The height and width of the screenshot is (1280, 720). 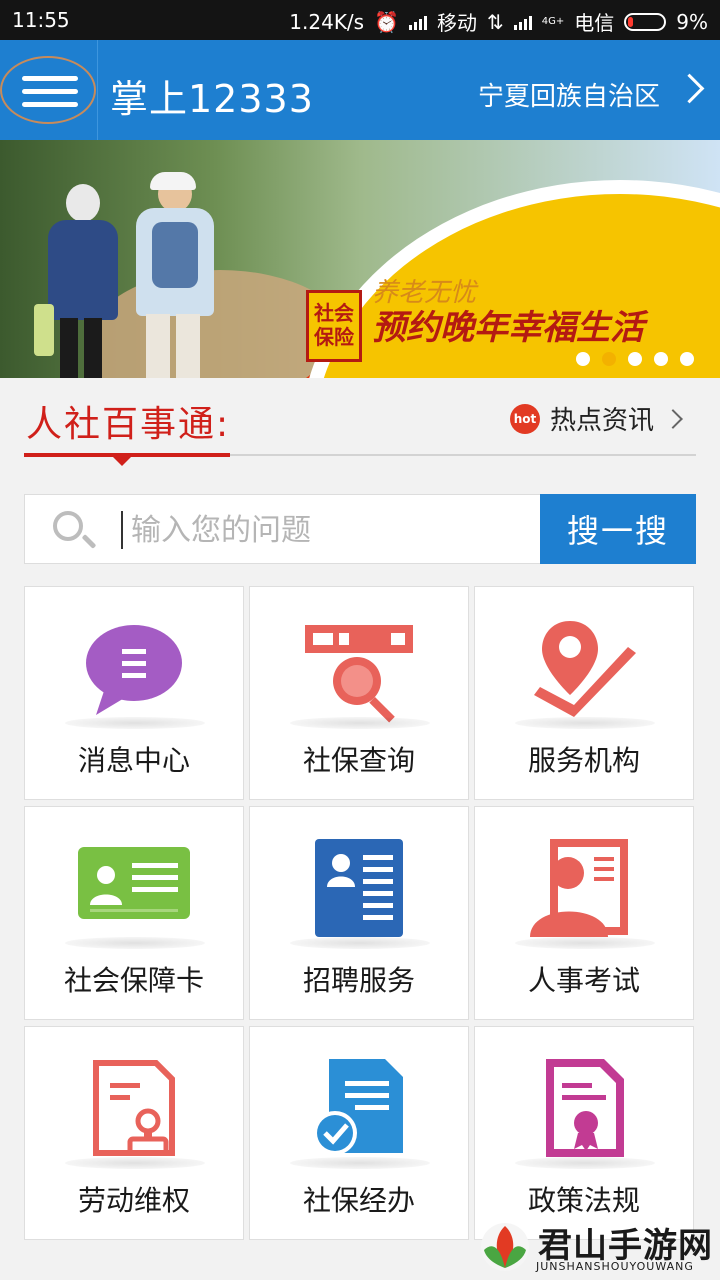 I want to click on tile-label: 劳动维权, so click(x=133, y=1200).